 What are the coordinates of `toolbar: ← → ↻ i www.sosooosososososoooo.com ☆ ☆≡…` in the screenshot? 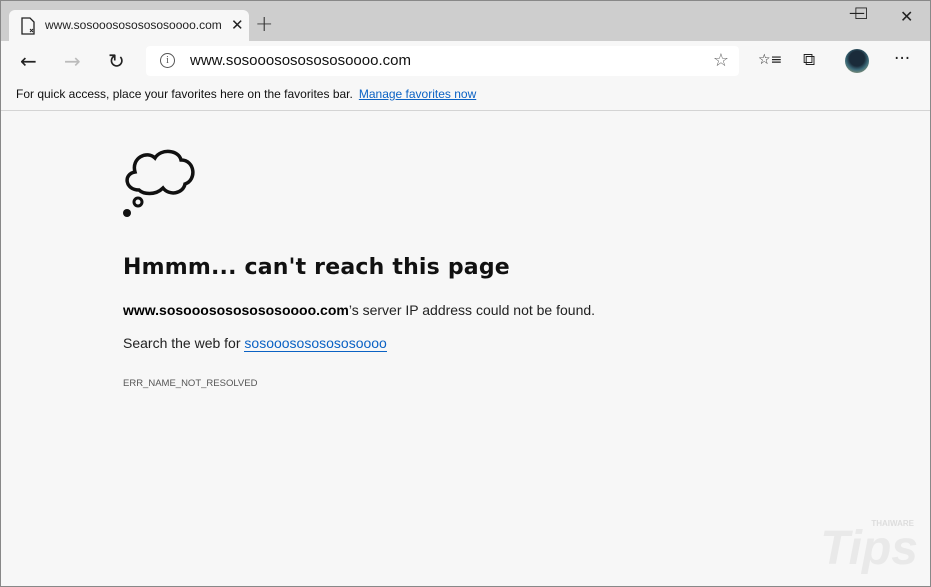 It's located at (465, 61).